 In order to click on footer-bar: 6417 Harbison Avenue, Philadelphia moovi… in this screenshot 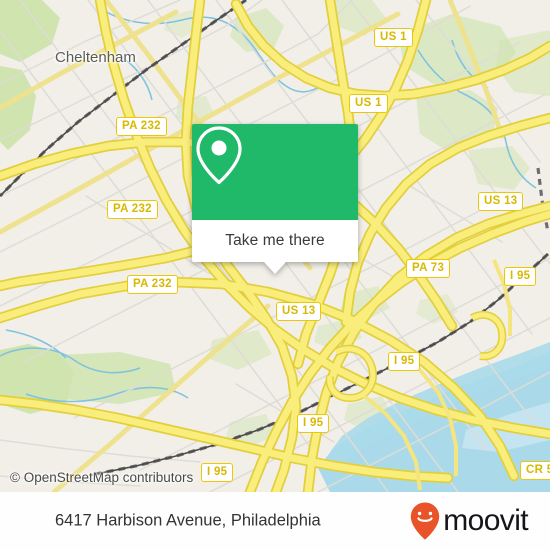, I will do `click(275, 521)`.